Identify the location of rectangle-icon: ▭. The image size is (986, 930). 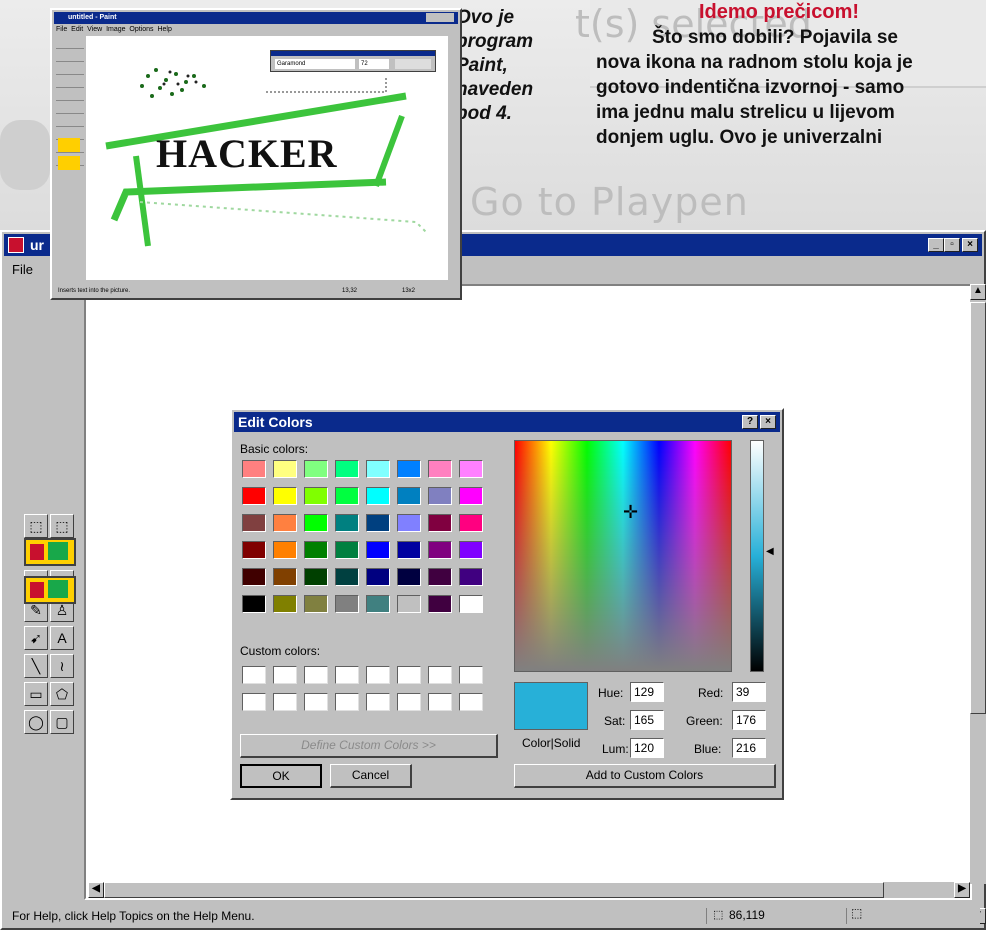
(36, 694).